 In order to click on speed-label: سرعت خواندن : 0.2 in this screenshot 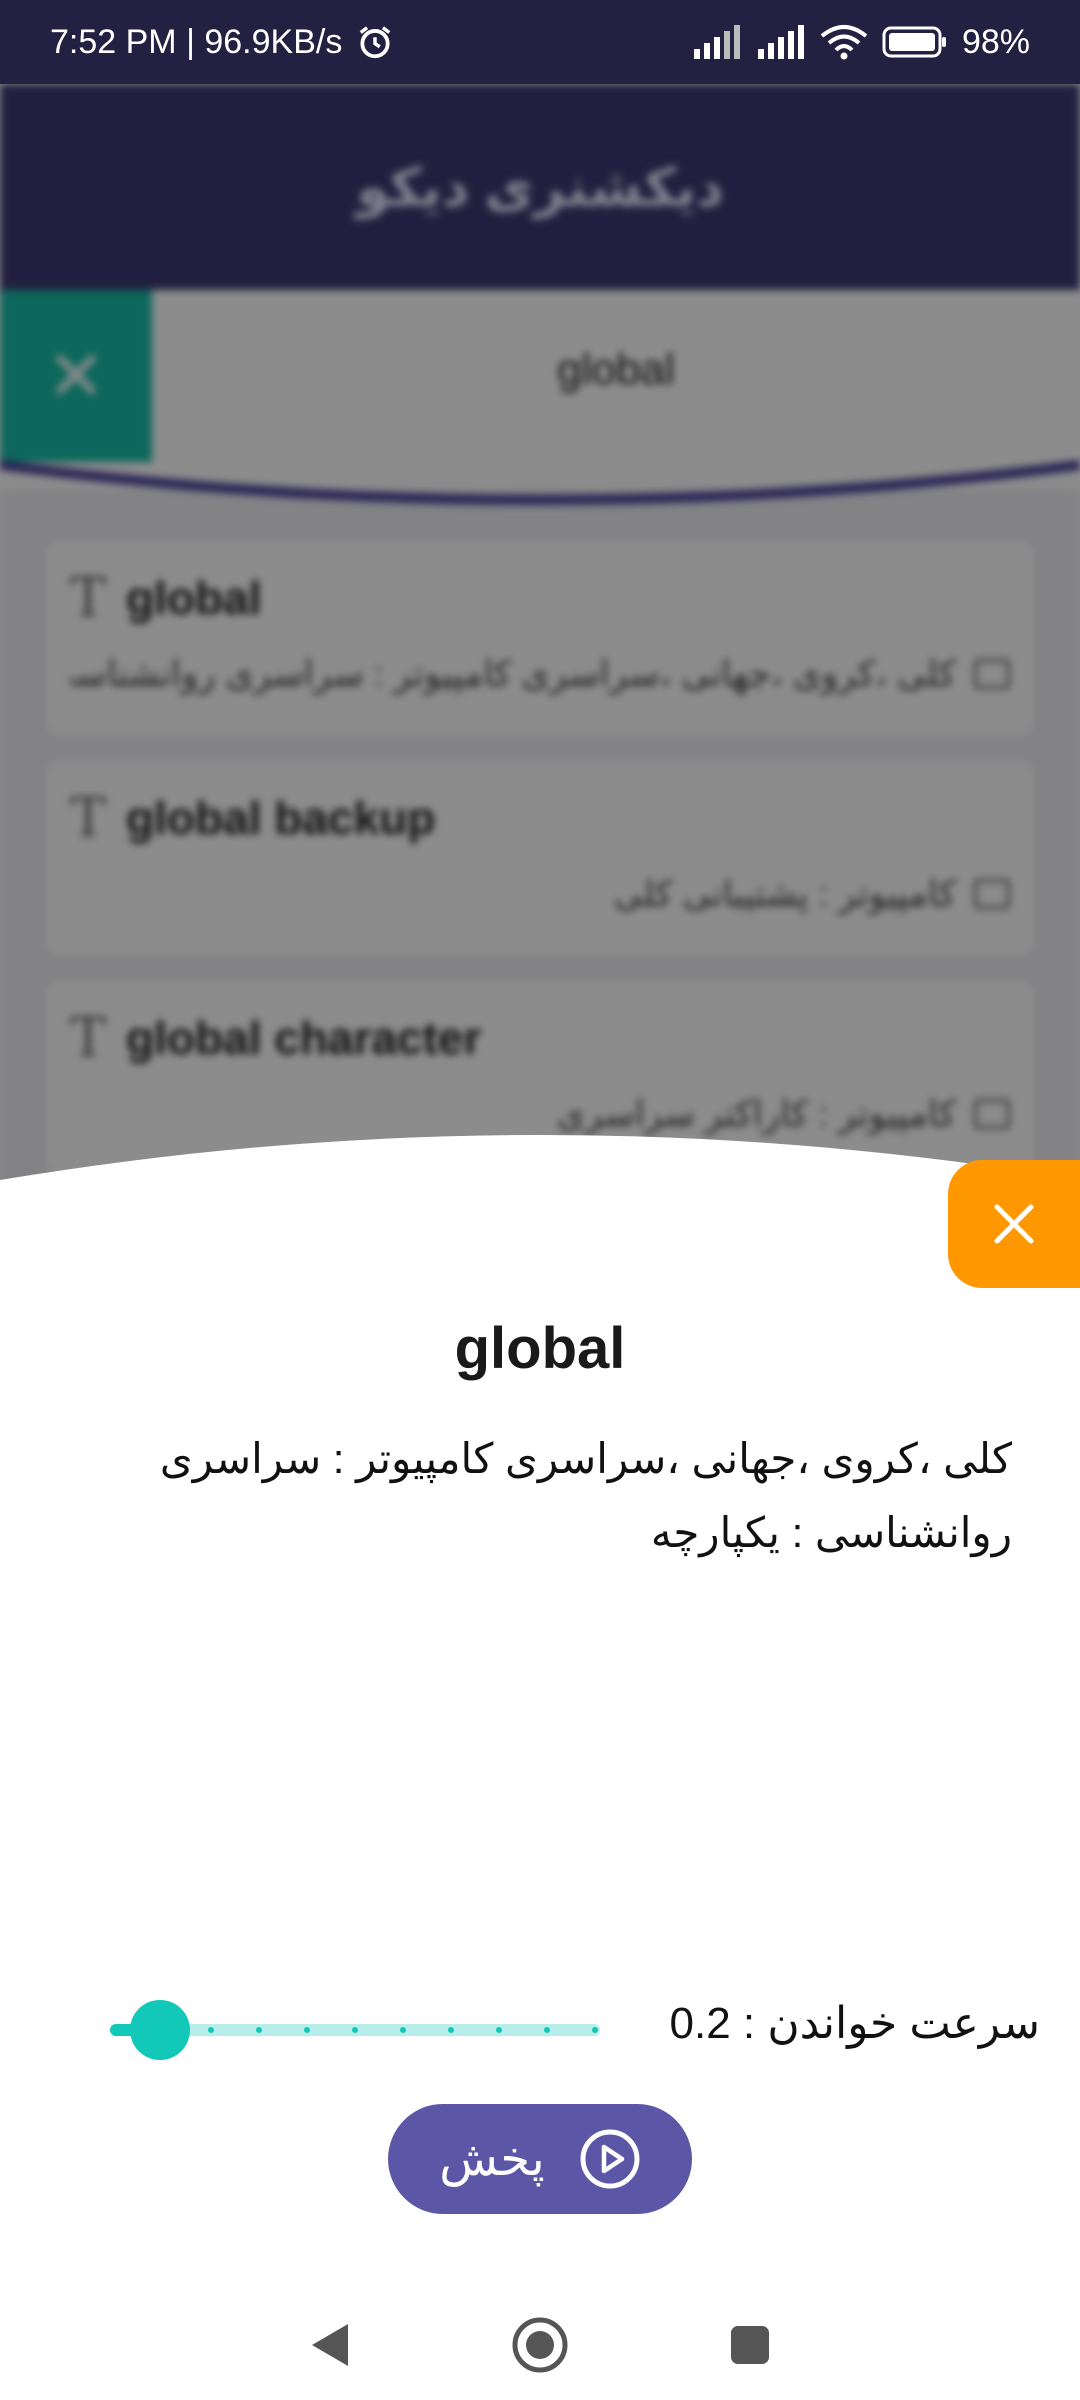, I will do `click(854, 2023)`.